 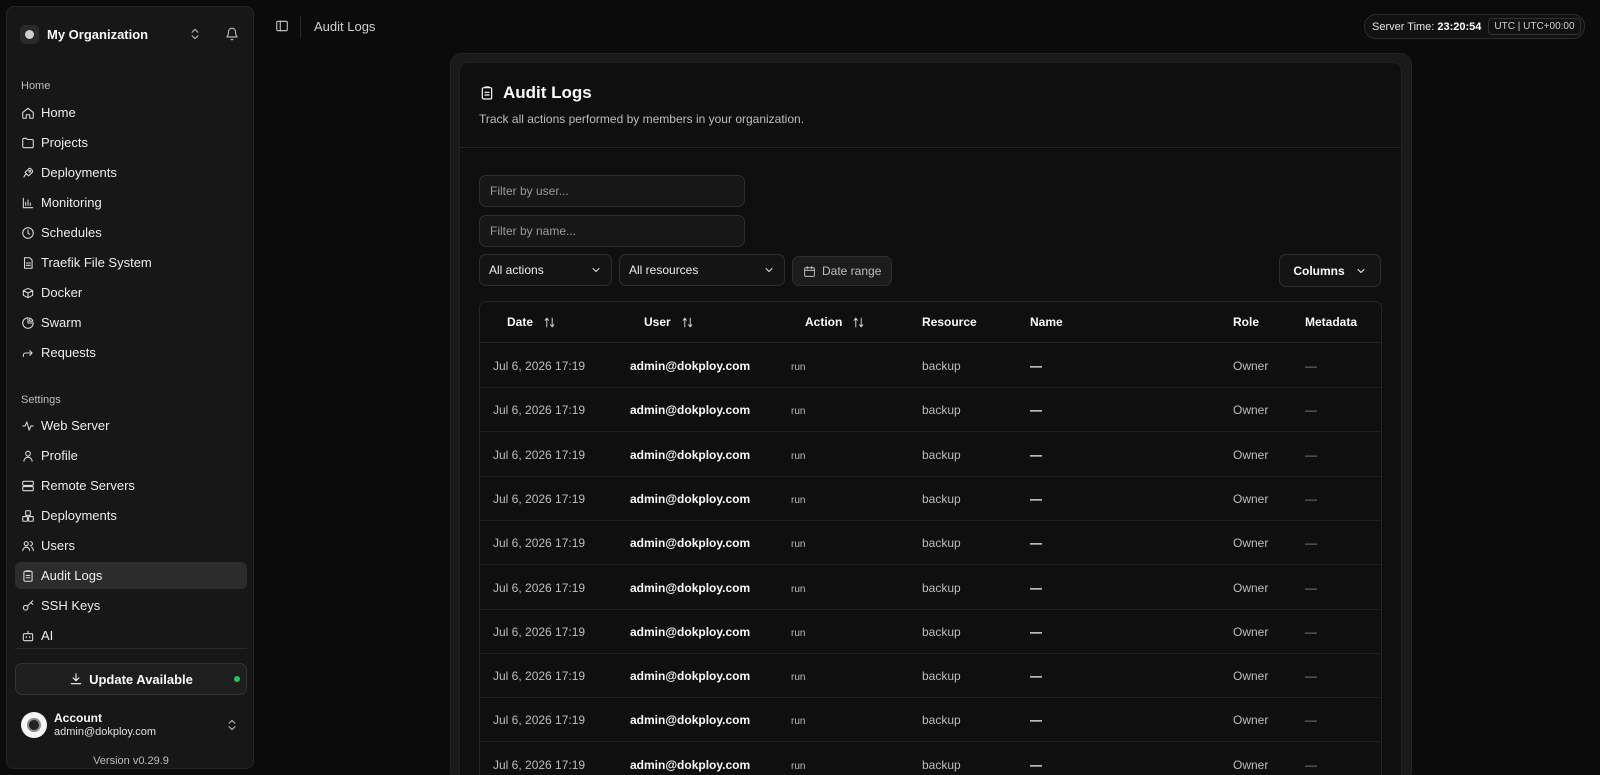 What do you see at coordinates (300, 27) in the screenshot?
I see `topbar-divider` at bounding box center [300, 27].